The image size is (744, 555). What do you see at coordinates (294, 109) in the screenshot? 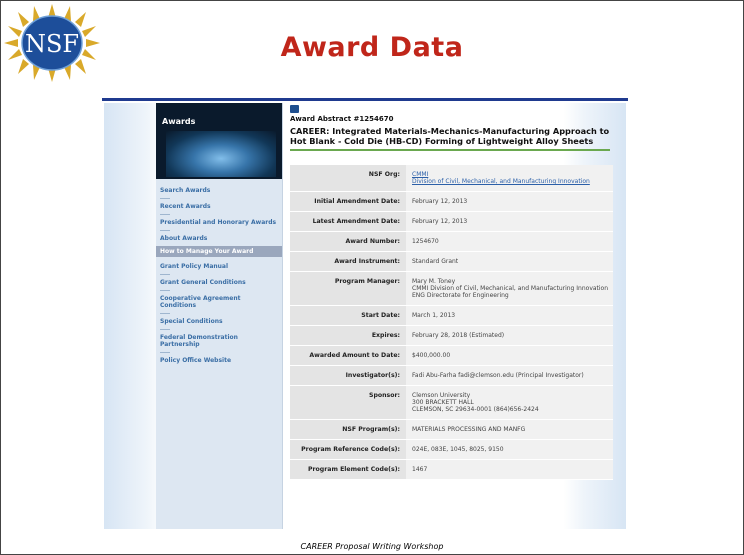
I see `email-icon` at bounding box center [294, 109].